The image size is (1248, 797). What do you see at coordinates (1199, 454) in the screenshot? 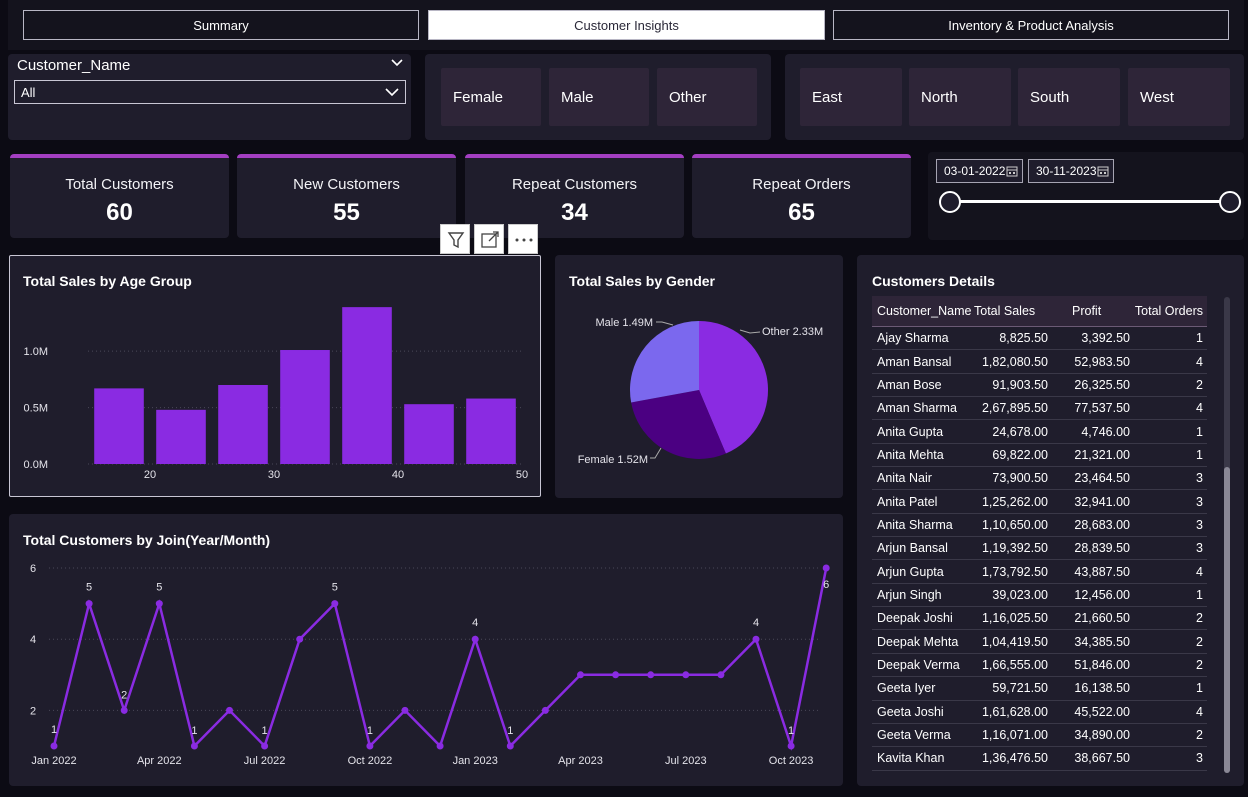
I see `cell-total-orders: 1` at bounding box center [1199, 454].